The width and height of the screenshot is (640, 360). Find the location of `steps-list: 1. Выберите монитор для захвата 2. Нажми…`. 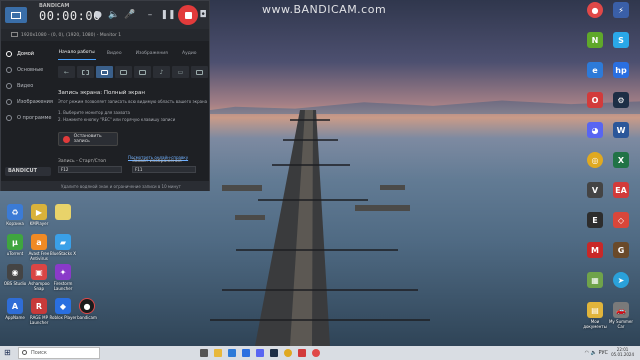

steps-list: 1. Выберите монитор для захвата 2. Нажми… is located at coordinates (133, 116).